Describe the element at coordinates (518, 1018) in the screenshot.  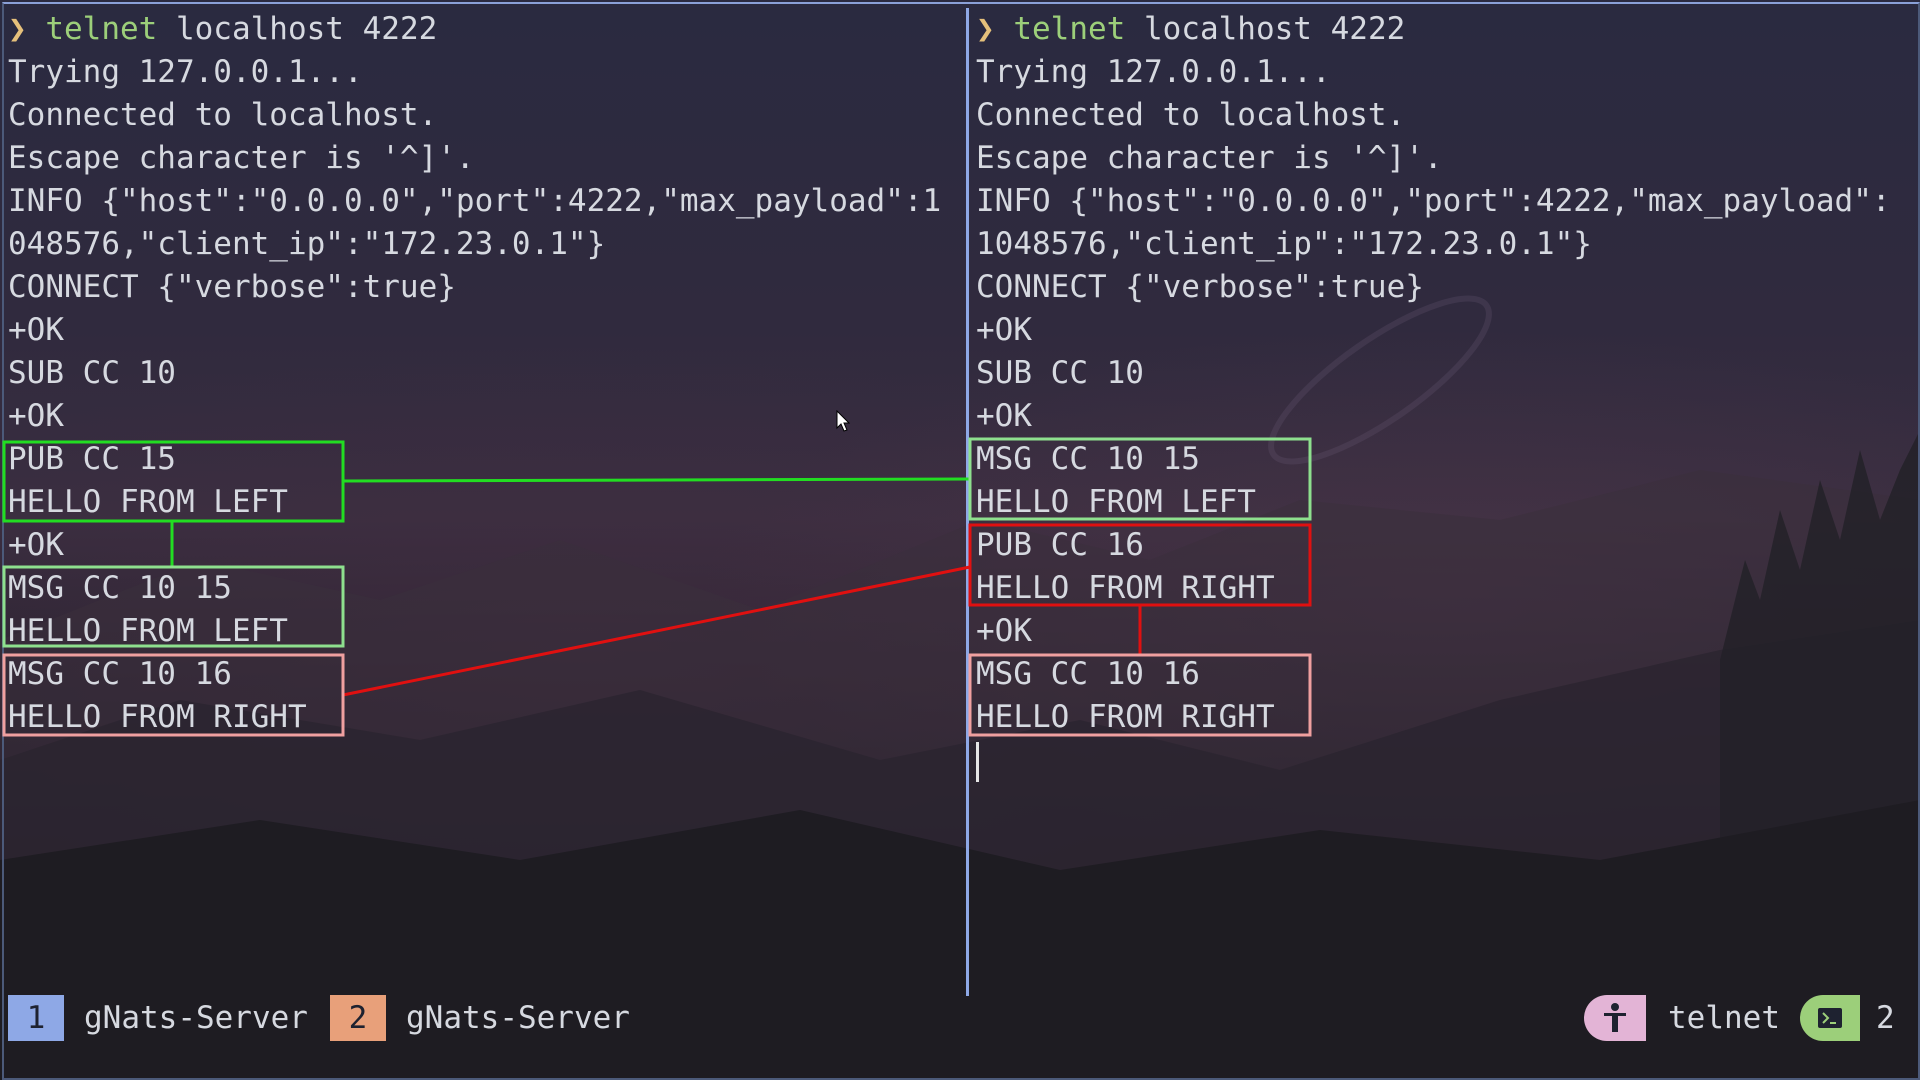
I see `window-tab-2-name: gNats-Server` at that location.